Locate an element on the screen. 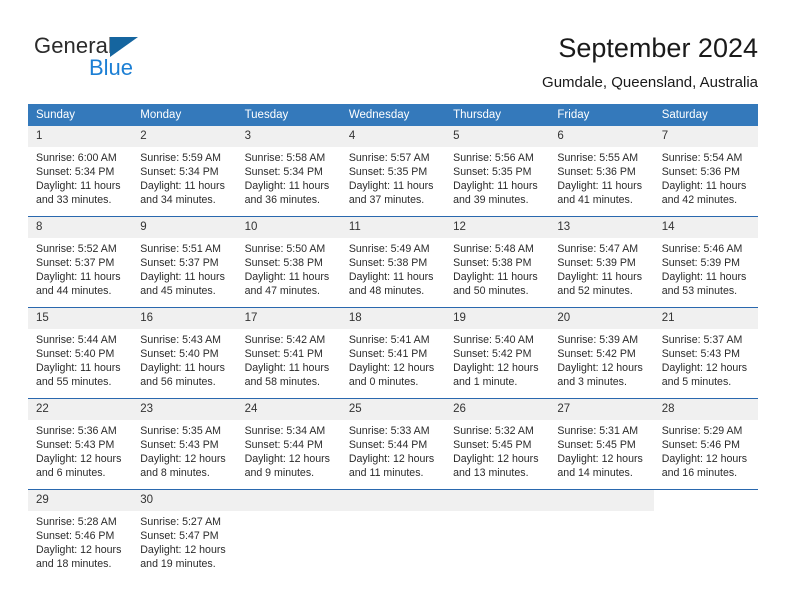 This screenshot has height=612, width=792. sunset-text: Sunset: 5:38 PM is located at coordinates (283, 263).